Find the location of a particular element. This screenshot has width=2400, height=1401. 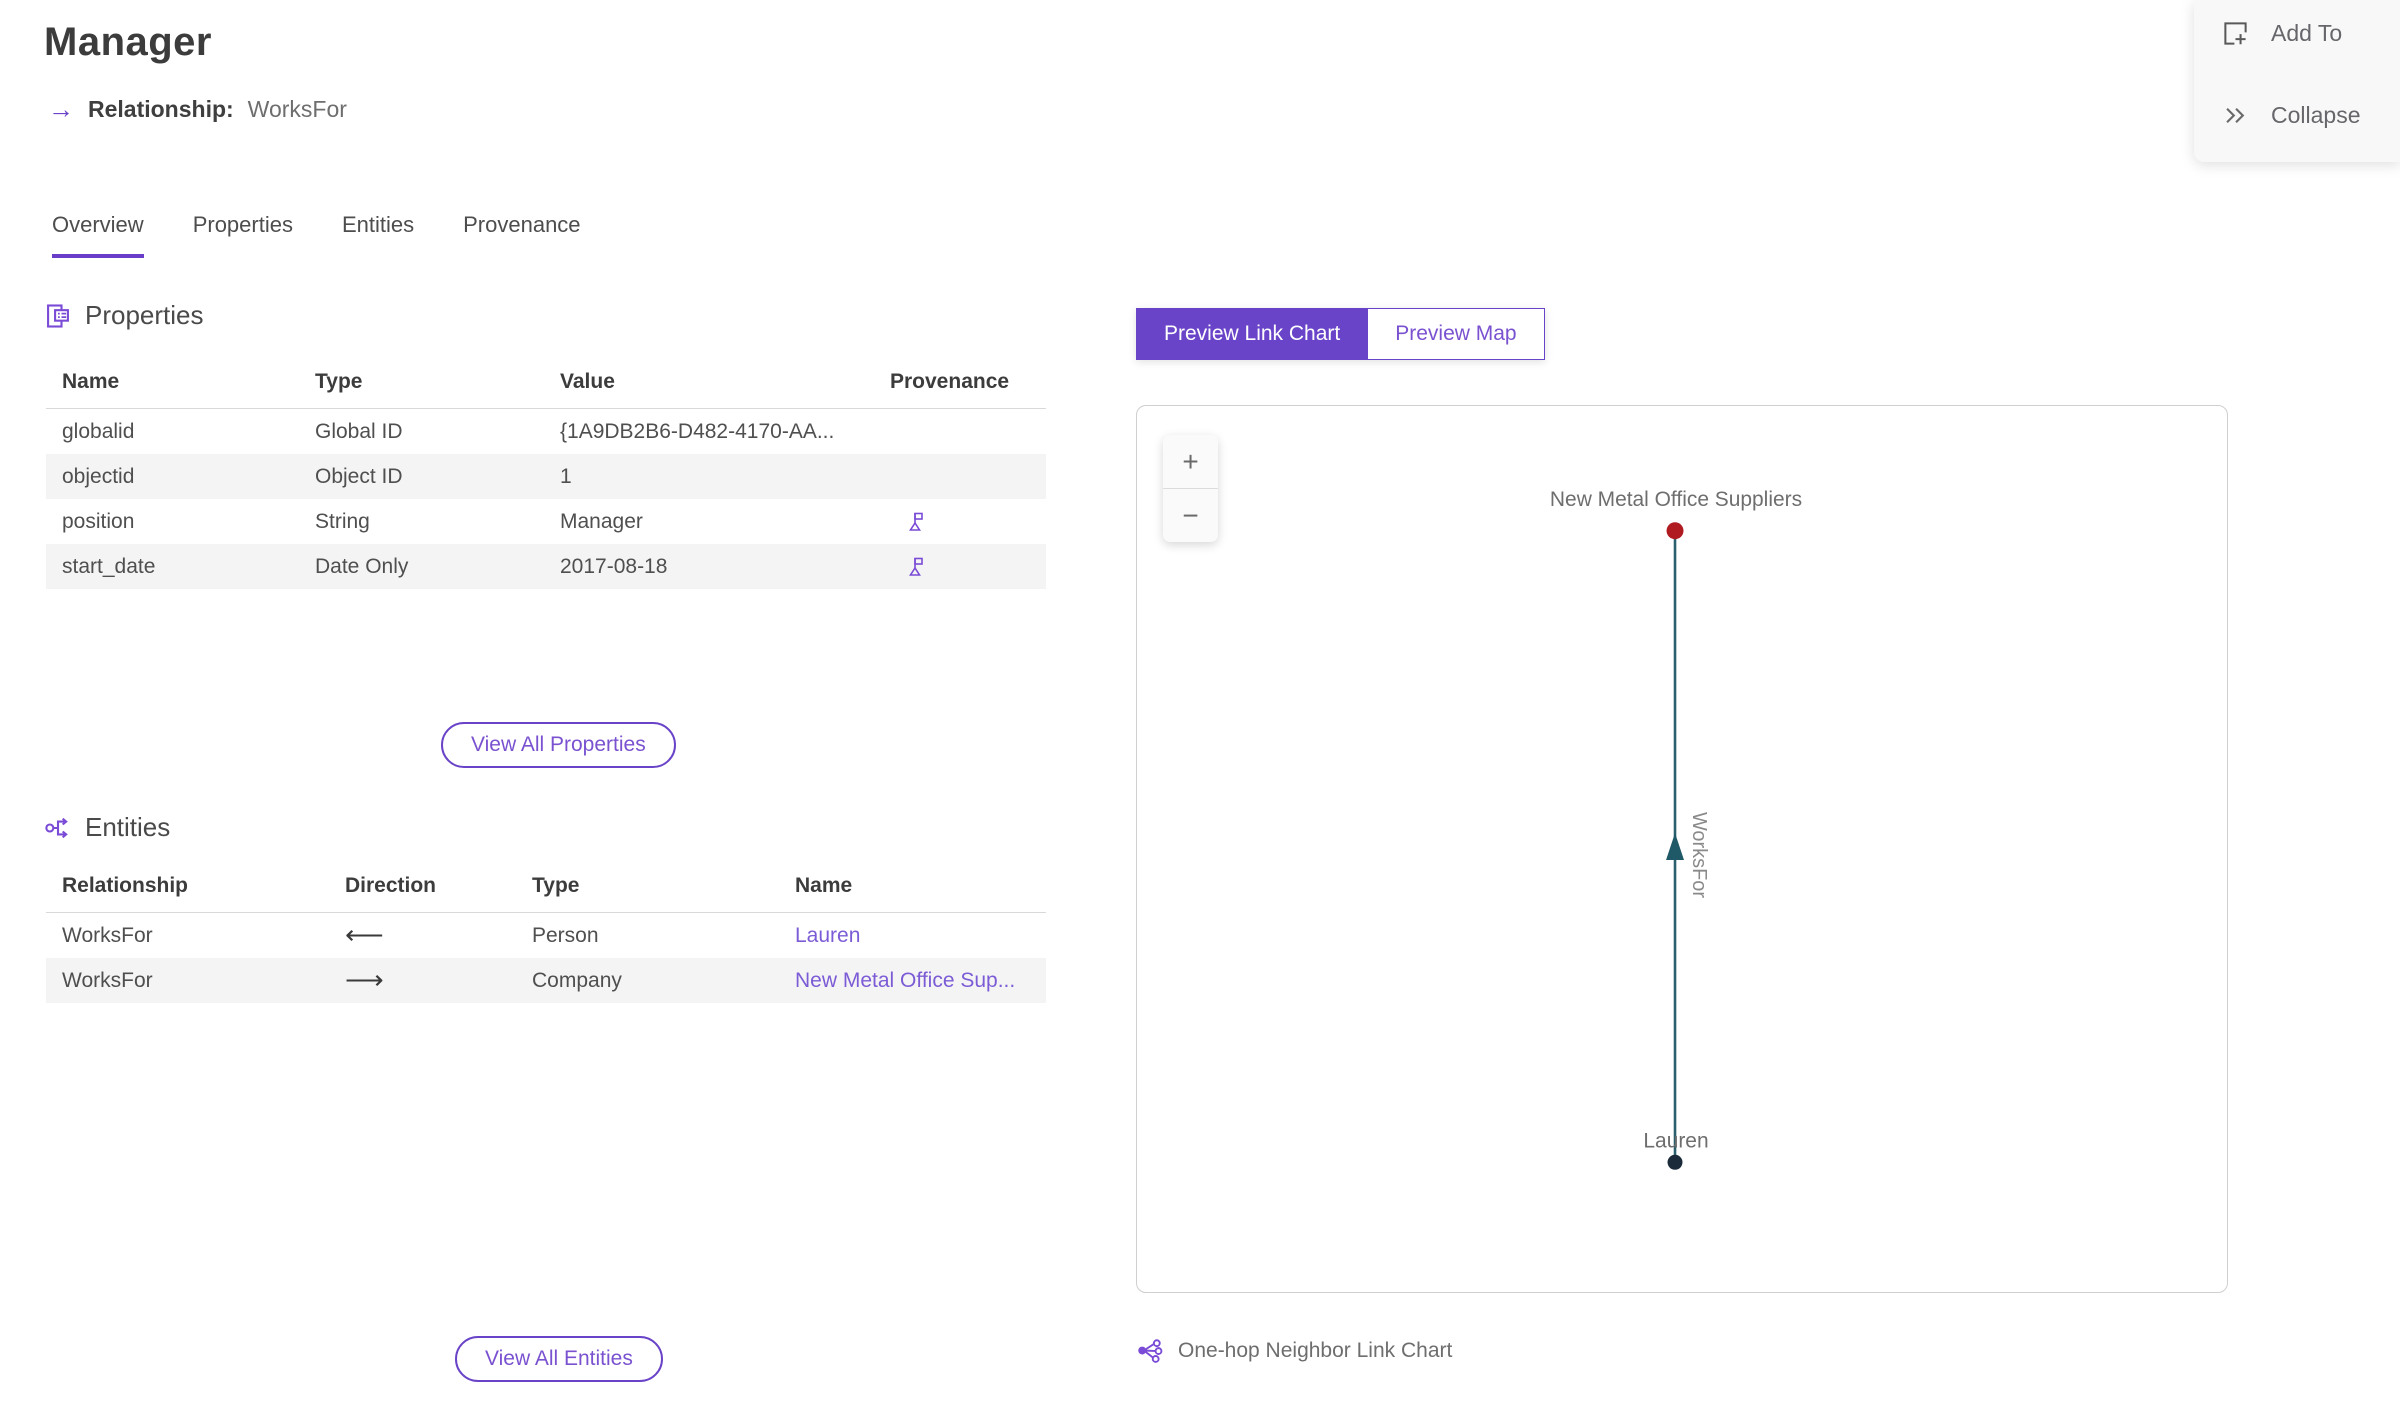

table-row: WorksFor ⟵ Person Lauren is located at coordinates (546, 935).